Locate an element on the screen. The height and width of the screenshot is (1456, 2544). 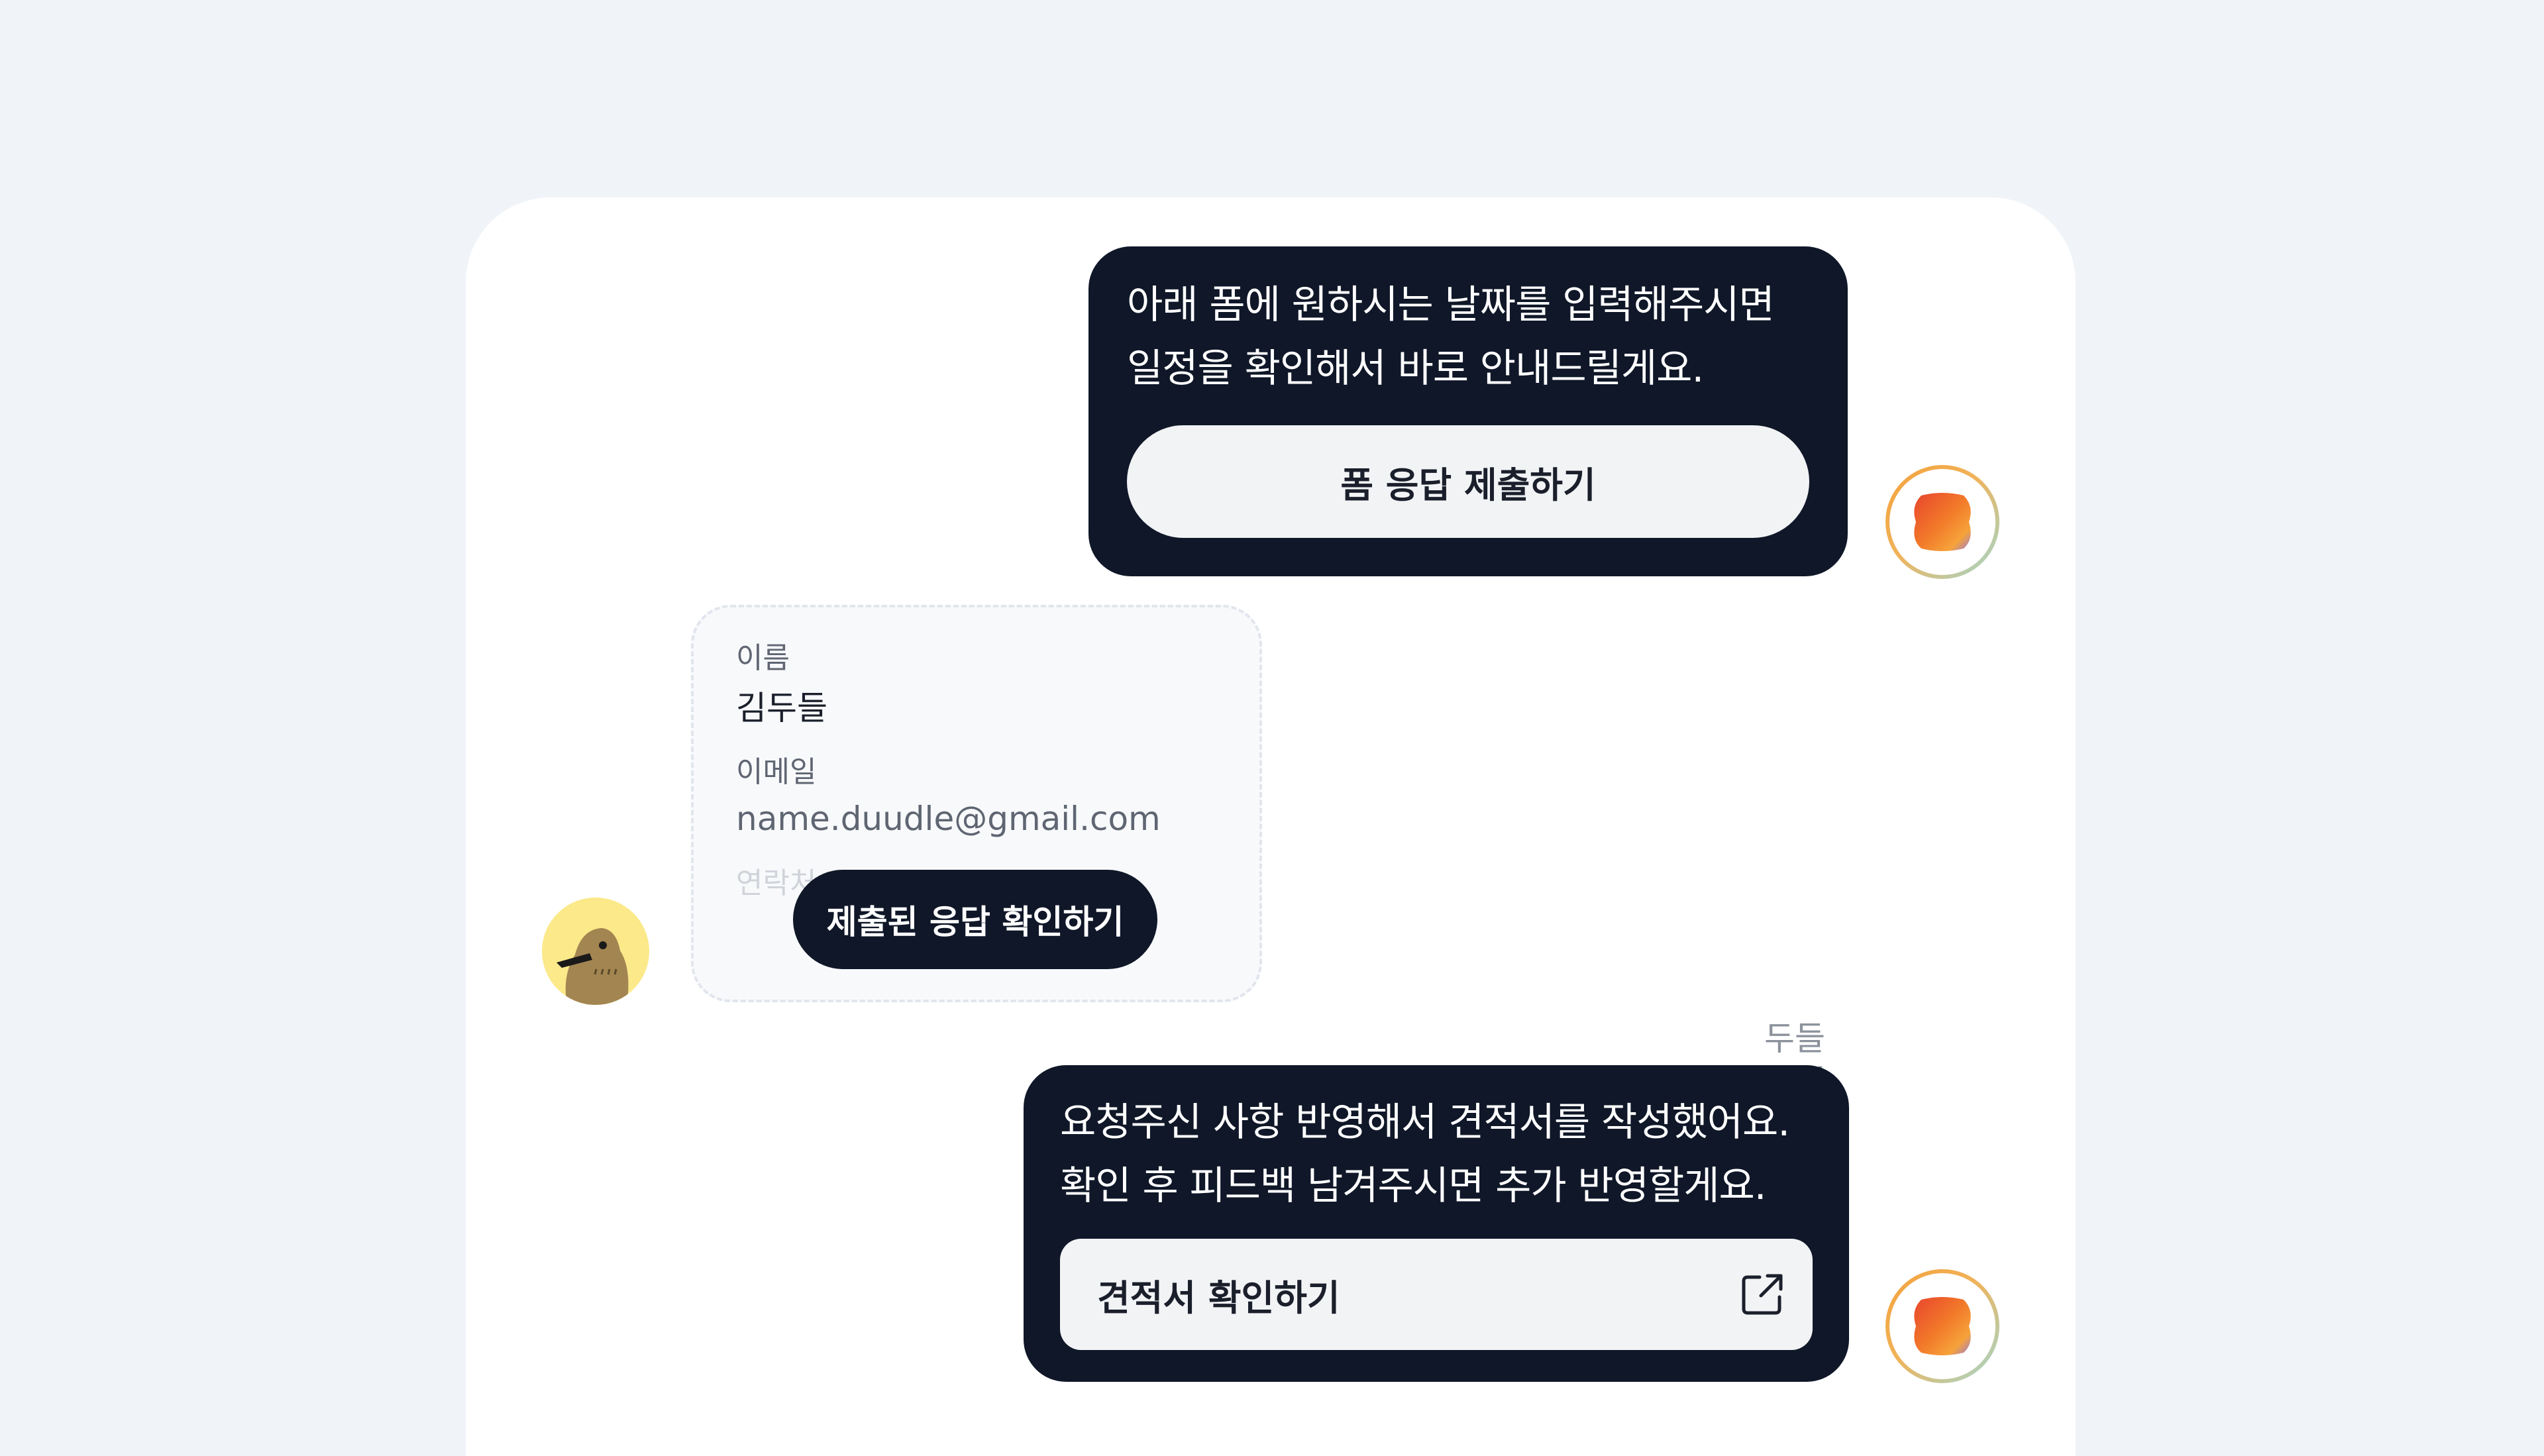
view-quote-label: 견적서 확인하기 is located at coordinates (1218, 1297).